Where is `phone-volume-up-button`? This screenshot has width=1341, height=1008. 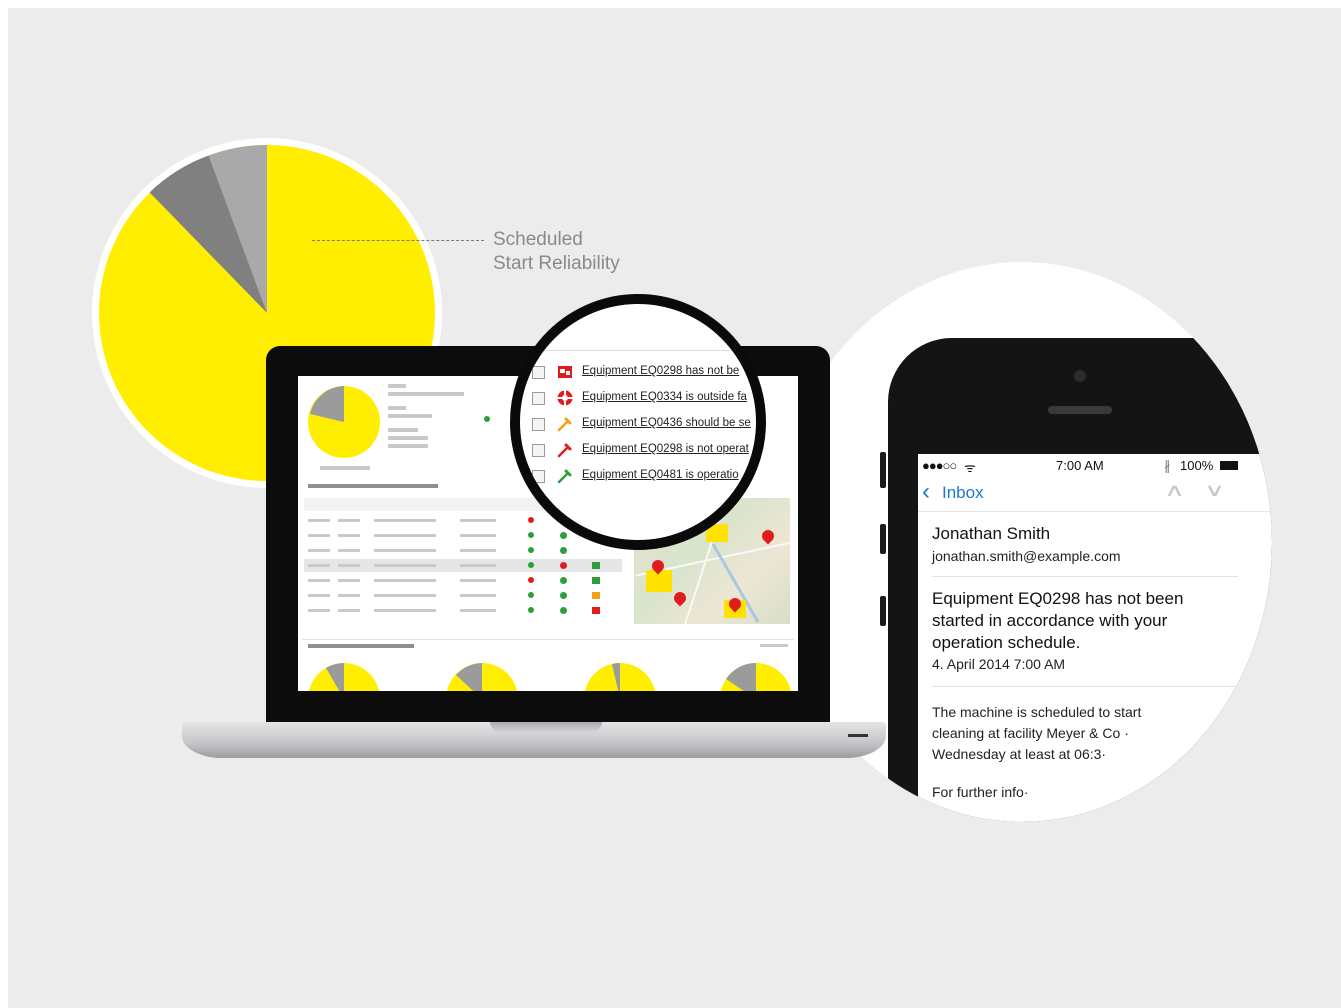 phone-volume-up-button is located at coordinates (883, 539).